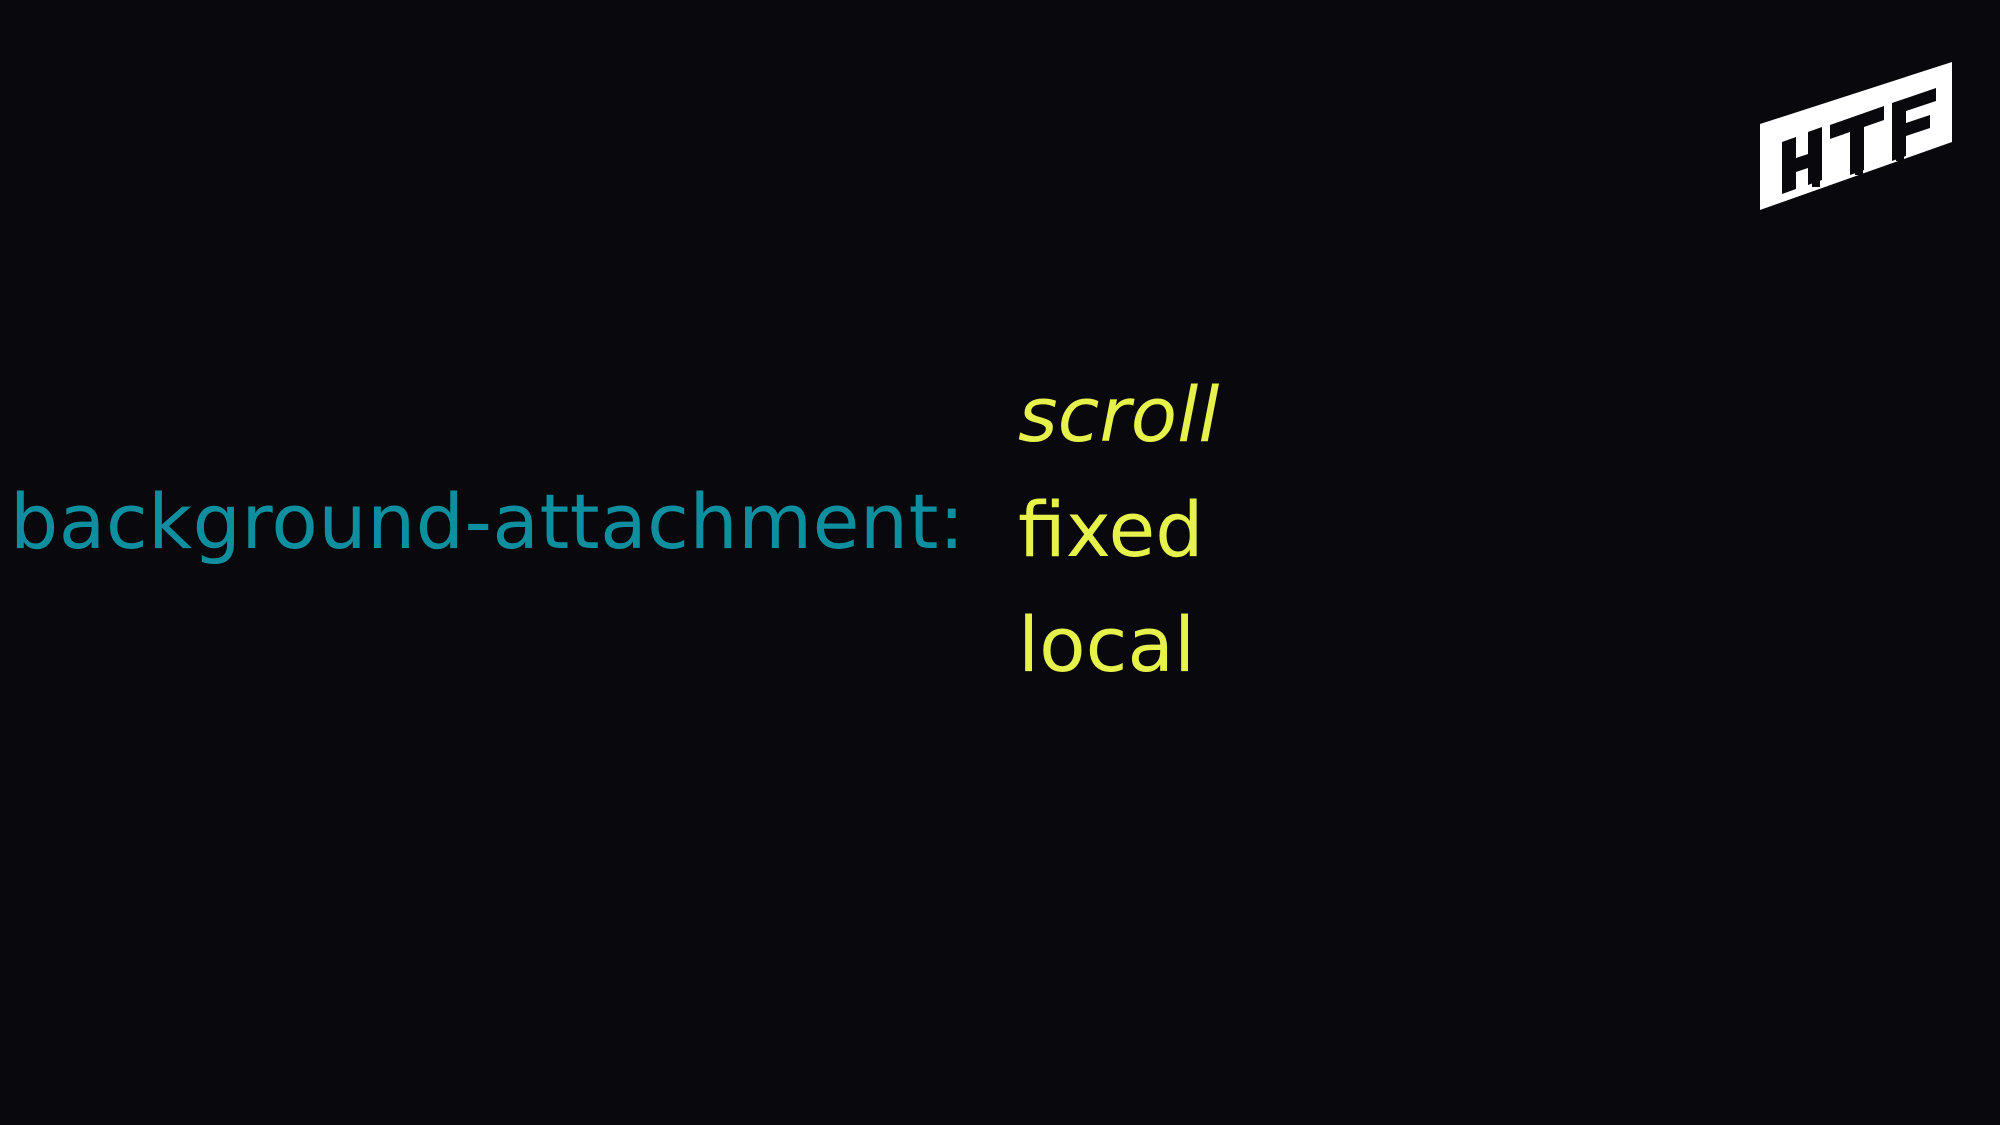 Image resolution: width=2000 pixels, height=1125 pixels. What do you see at coordinates (1119, 414) in the screenshot?
I see `value-scroll: scroll` at bounding box center [1119, 414].